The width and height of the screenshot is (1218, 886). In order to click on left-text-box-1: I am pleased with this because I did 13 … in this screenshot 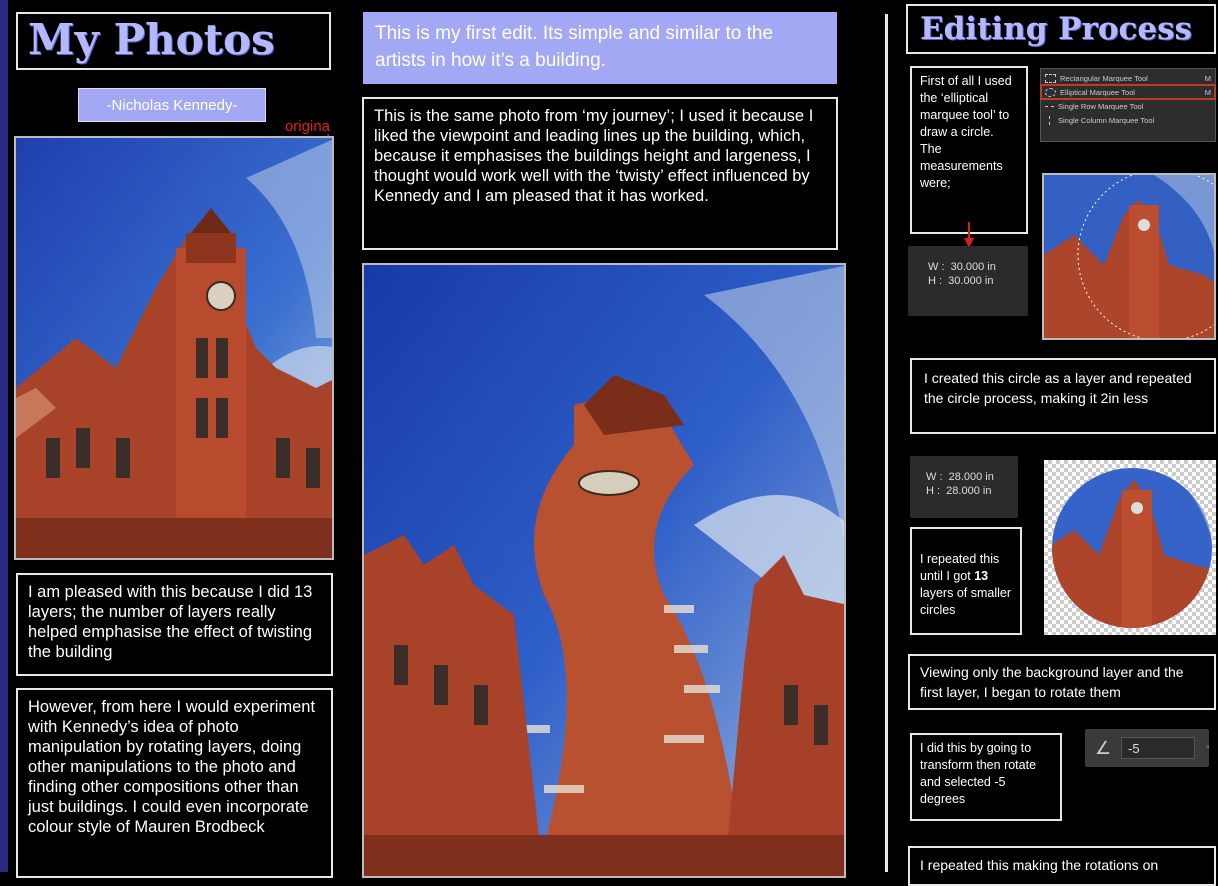, I will do `click(174, 624)`.